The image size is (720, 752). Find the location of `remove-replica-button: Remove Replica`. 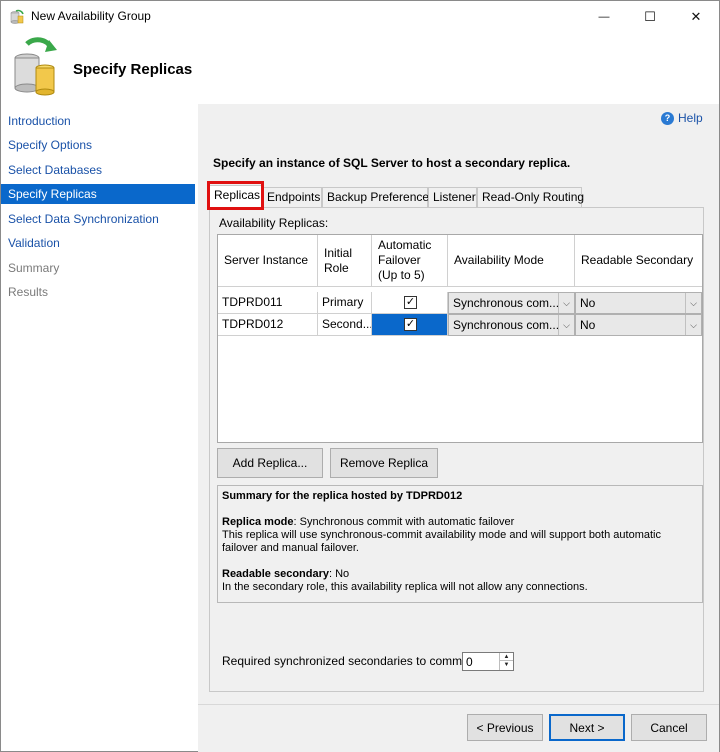

remove-replica-button: Remove Replica is located at coordinates (384, 463).